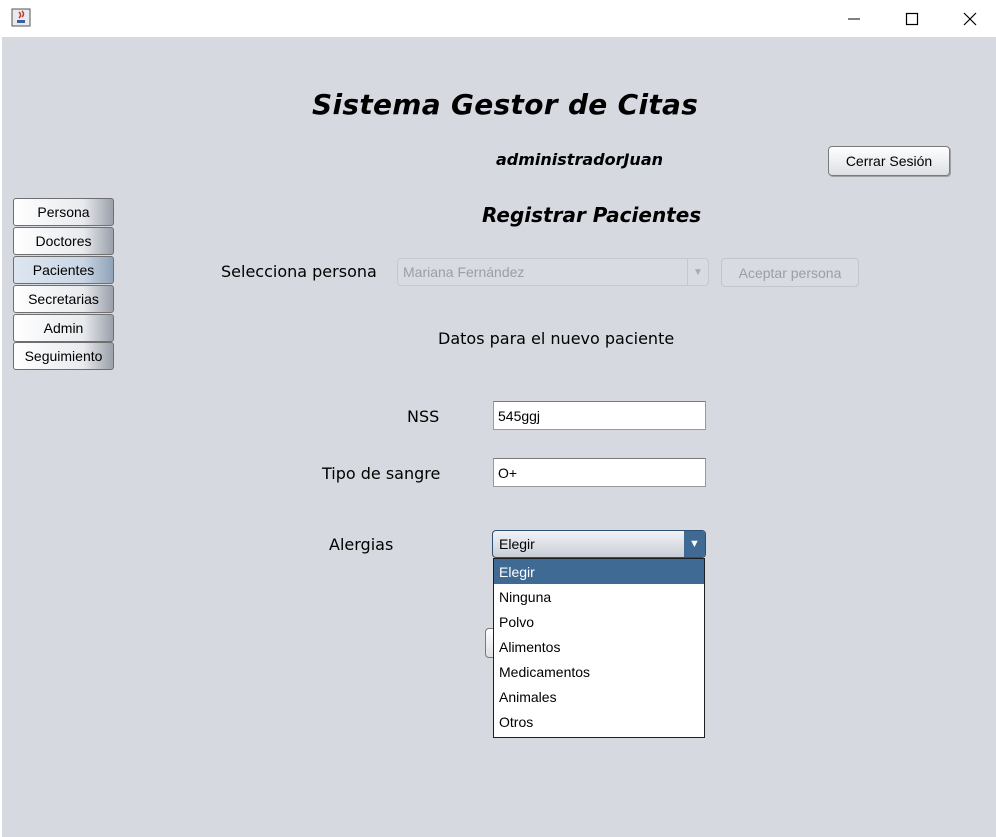 The image size is (996, 837). What do you see at coordinates (553, 272) in the screenshot?
I see `person-select: Mariana Fernández ▼` at bounding box center [553, 272].